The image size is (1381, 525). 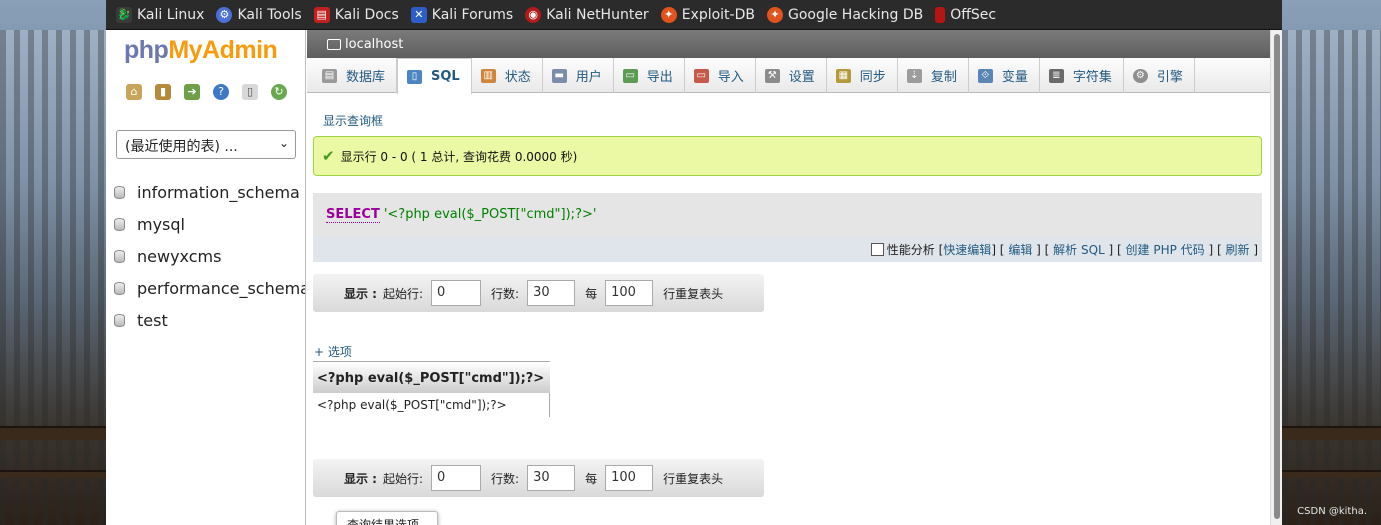 I want to click on tab-label: 导出, so click(x=659, y=77).